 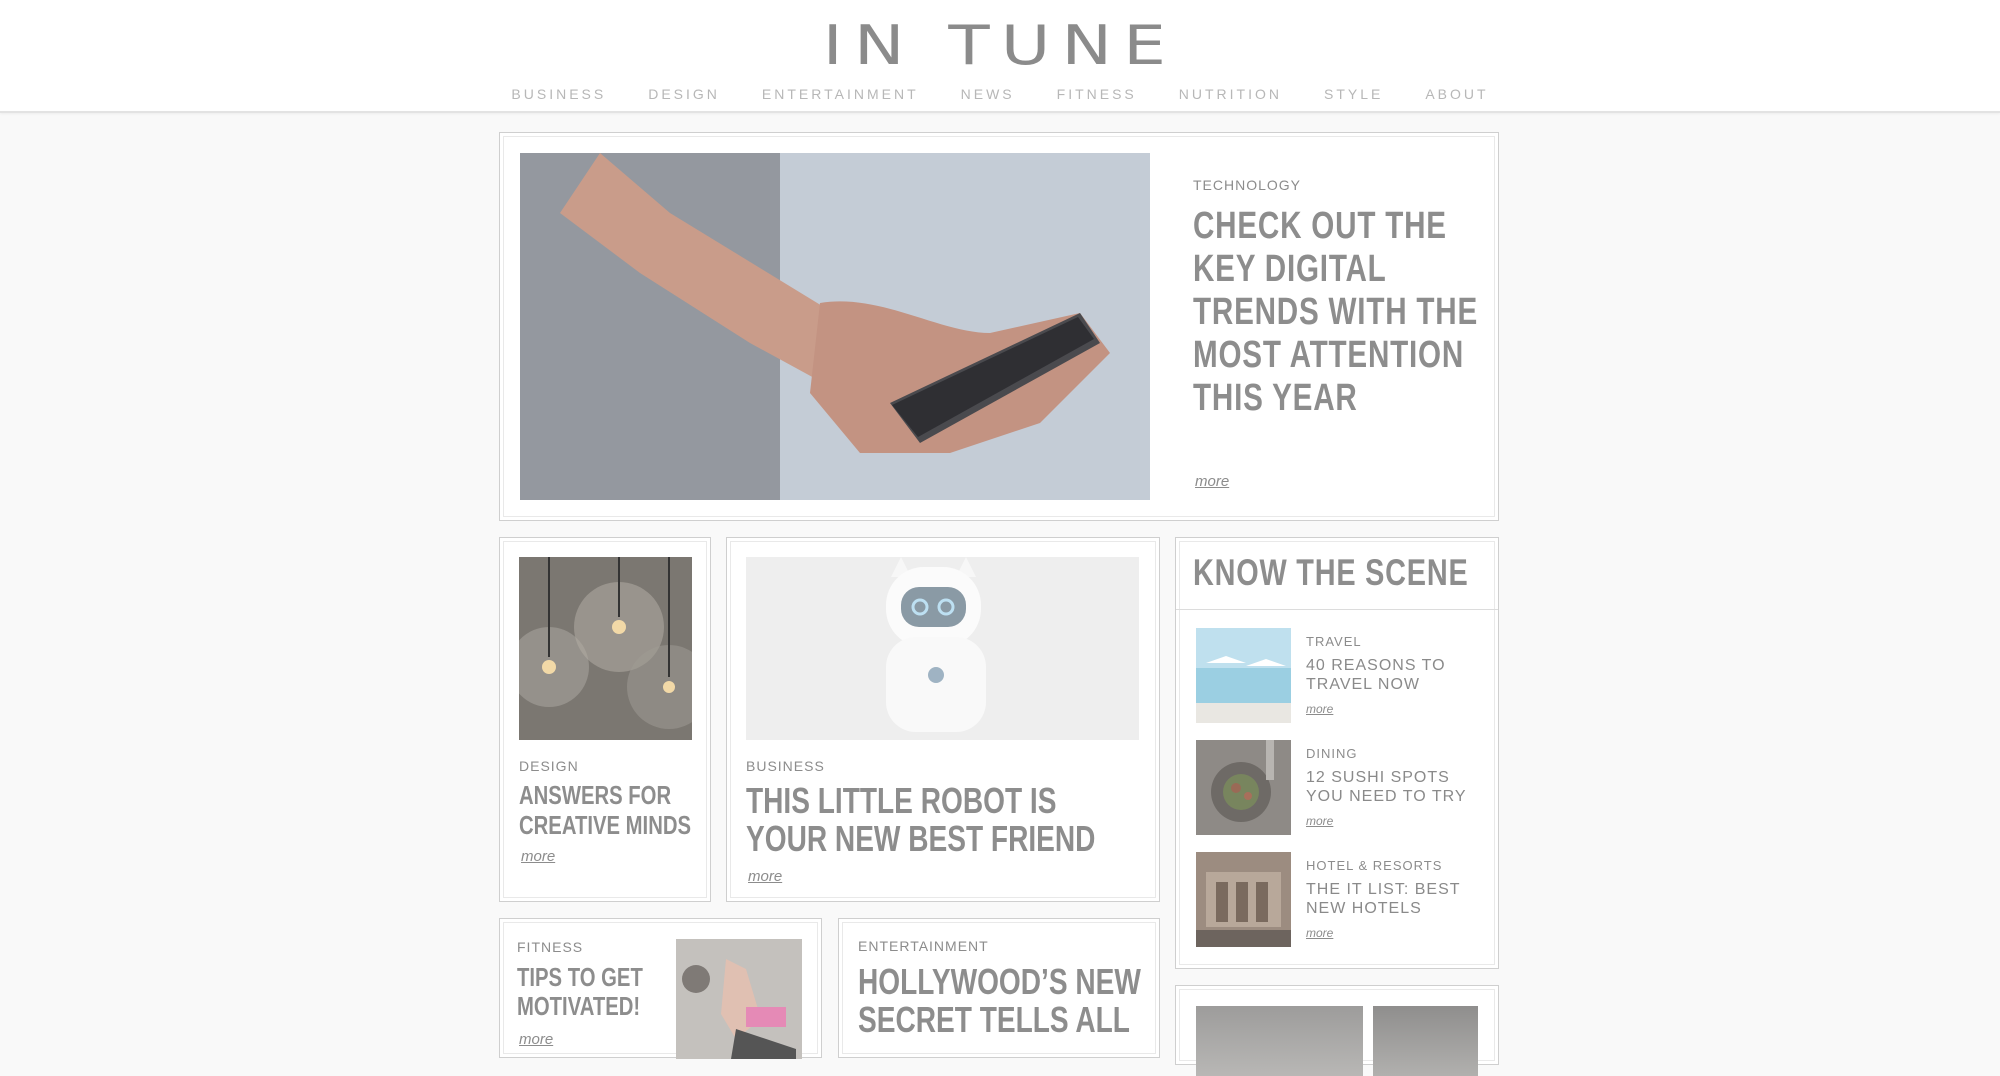 What do you see at coordinates (1212, 481) in the screenshot?
I see `hero-more-link: more` at bounding box center [1212, 481].